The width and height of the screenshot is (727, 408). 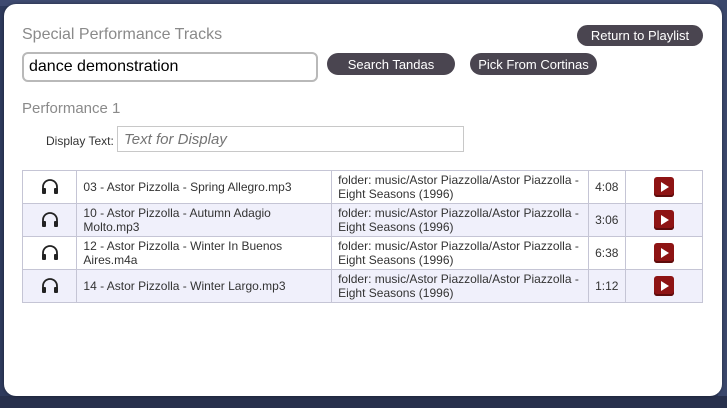 What do you see at coordinates (204, 187) in the screenshot?
I see `track-name: 03 - Astor Pizzolla - Spring Allegro.mp3` at bounding box center [204, 187].